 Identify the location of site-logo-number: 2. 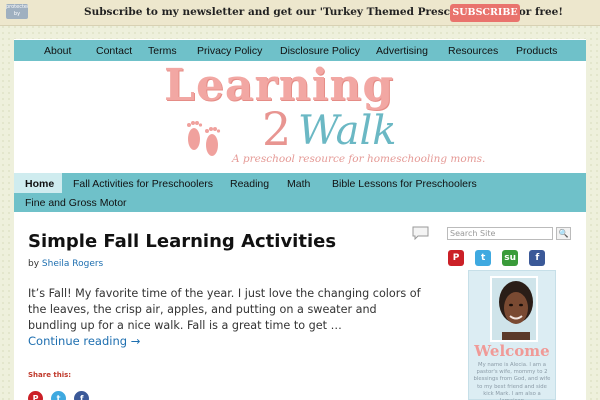
(277, 129).